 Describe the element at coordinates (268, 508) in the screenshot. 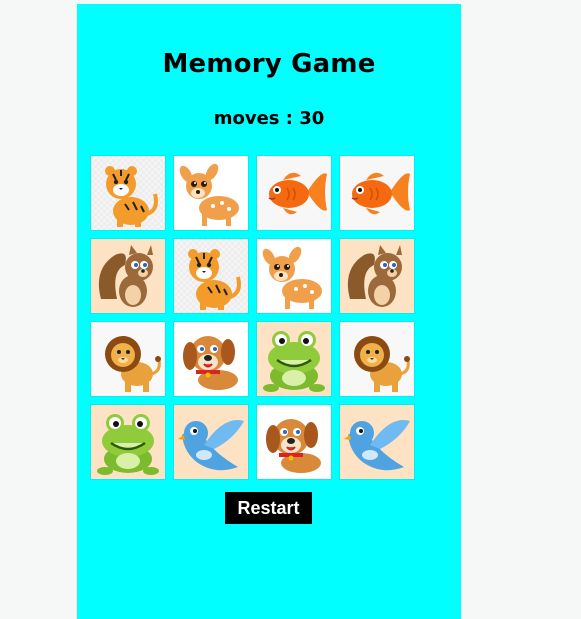

I see `restart-button: Restart` at that location.